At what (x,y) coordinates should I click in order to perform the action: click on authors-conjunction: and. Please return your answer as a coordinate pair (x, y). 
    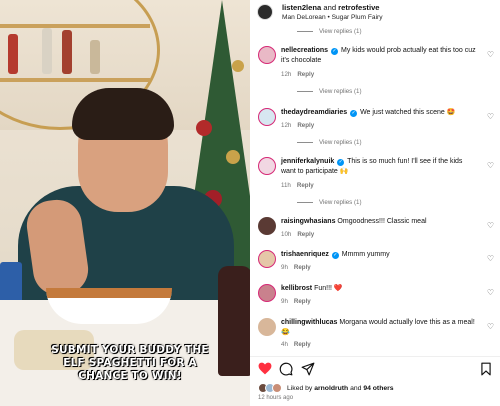
    Looking at the image, I should click on (330, 7).